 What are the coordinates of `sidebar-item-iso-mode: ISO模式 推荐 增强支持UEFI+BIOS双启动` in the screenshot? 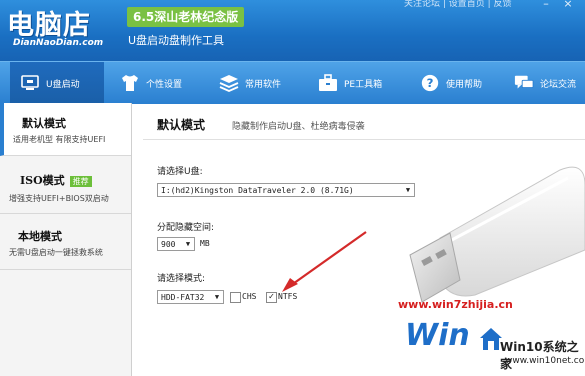 It's located at (65, 185).